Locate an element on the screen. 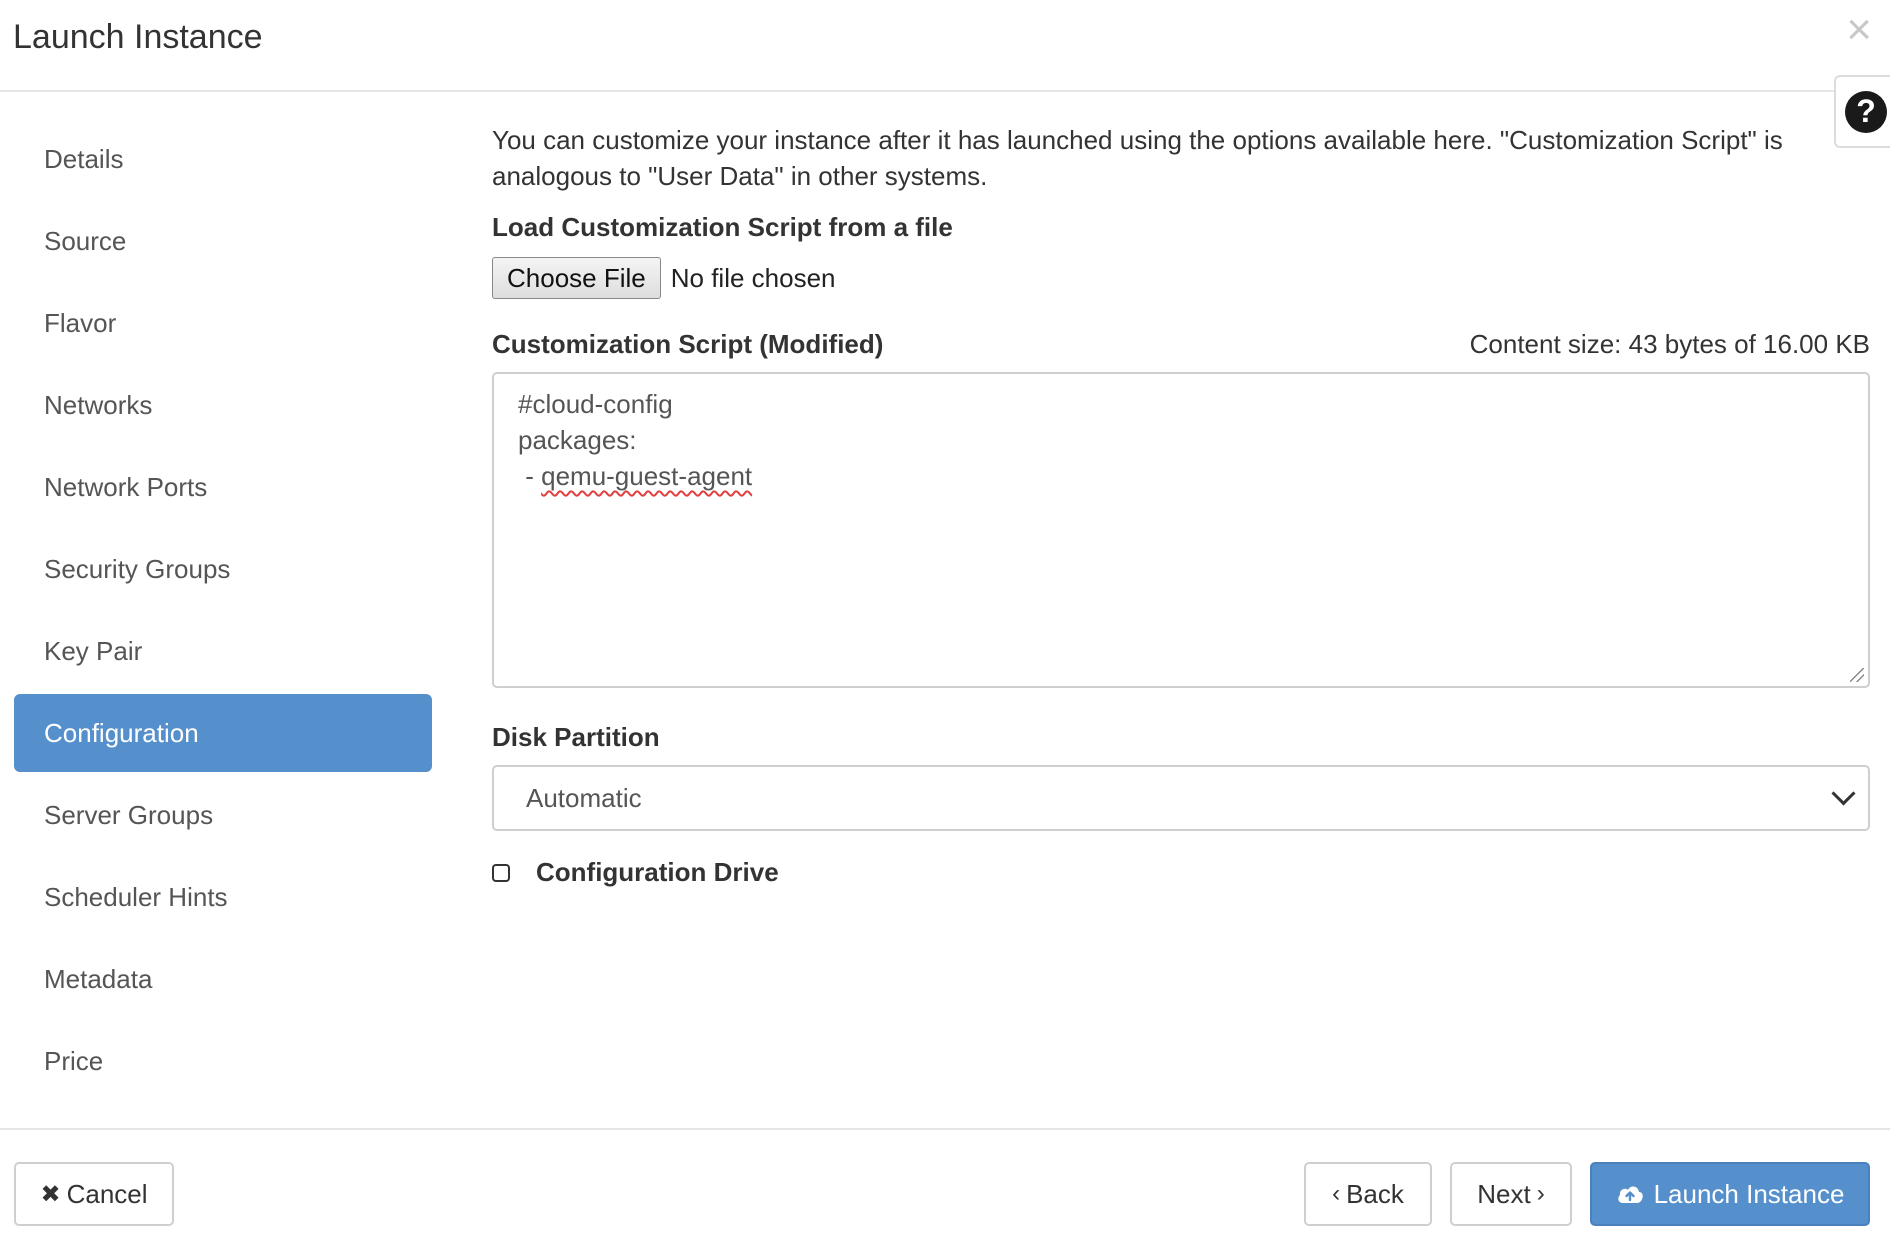 The height and width of the screenshot is (1252, 1890). disk-partition-select: Automatic is located at coordinates (1181, 798).